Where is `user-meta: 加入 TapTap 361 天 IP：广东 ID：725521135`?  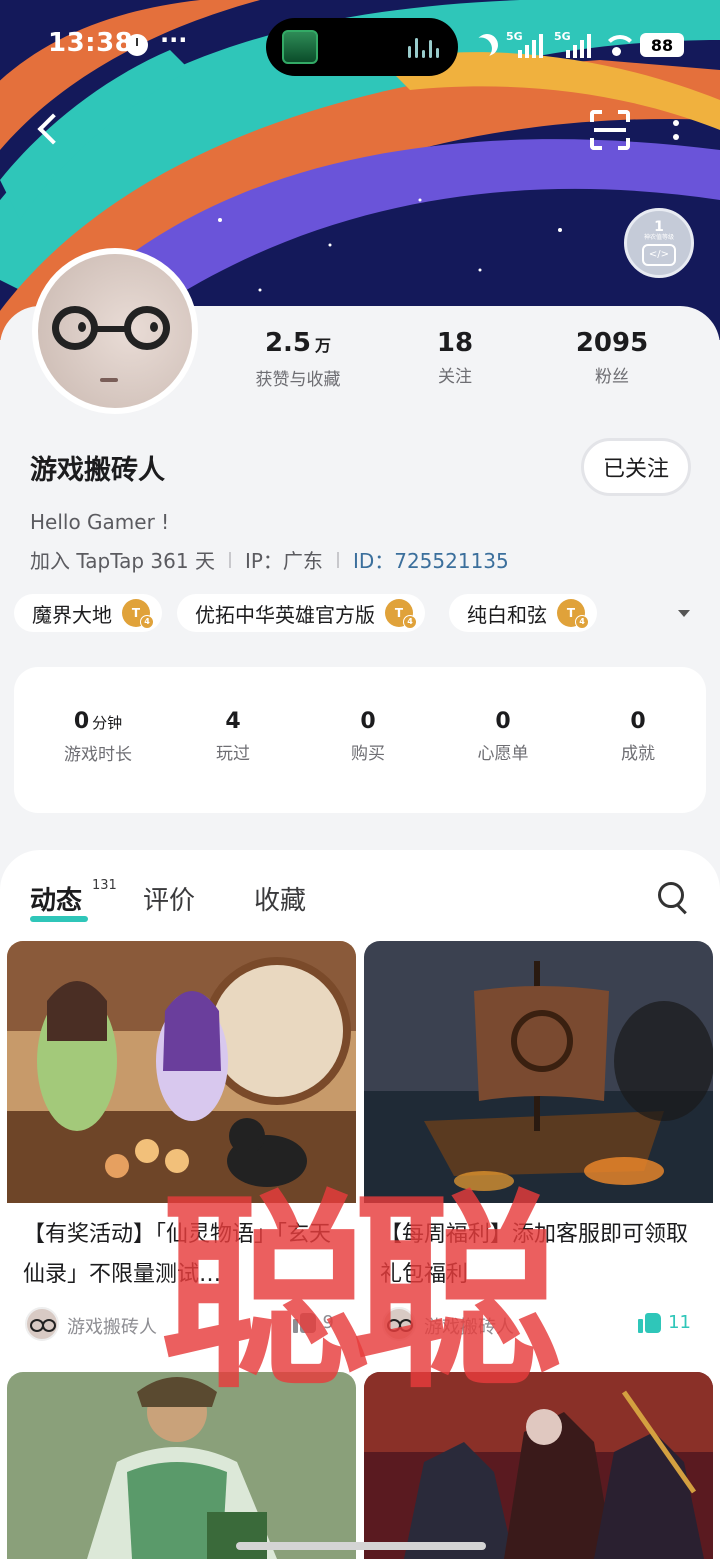
user-meta: 加入 TapTap 361 天 IP：广东 ID：725521135 is located at coordinates (269, 559).